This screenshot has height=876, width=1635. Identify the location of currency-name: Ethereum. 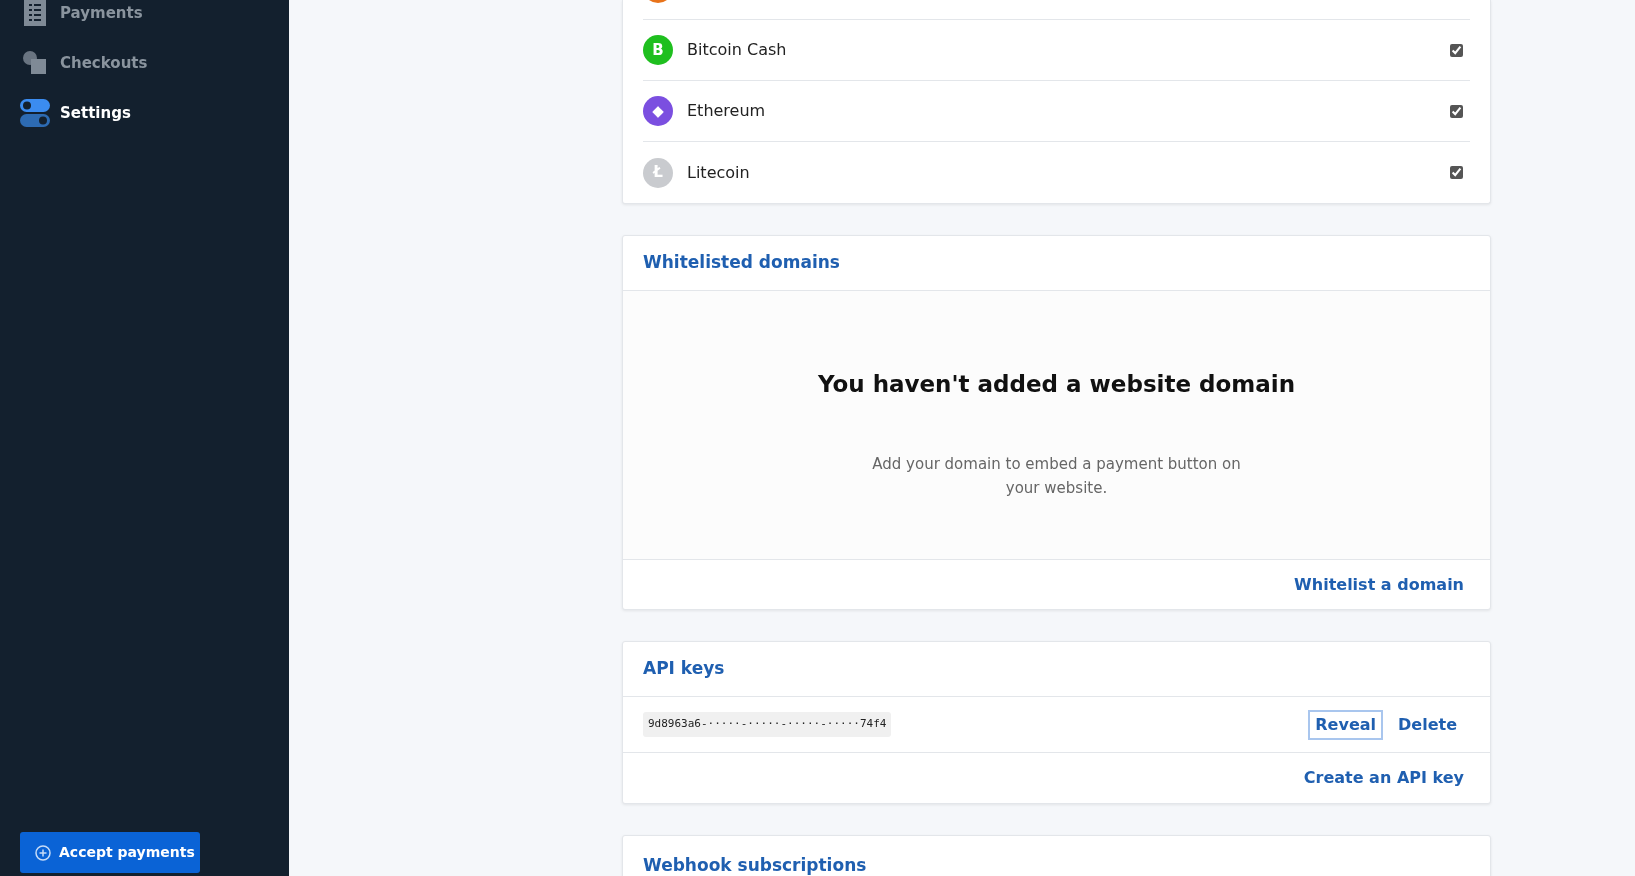
(727, 111).